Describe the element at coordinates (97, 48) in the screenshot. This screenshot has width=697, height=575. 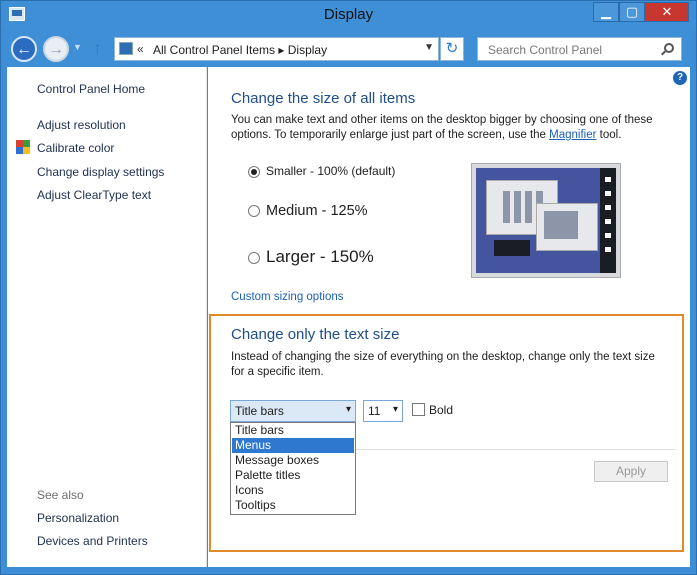
I see `up-button: ↑` at that location.